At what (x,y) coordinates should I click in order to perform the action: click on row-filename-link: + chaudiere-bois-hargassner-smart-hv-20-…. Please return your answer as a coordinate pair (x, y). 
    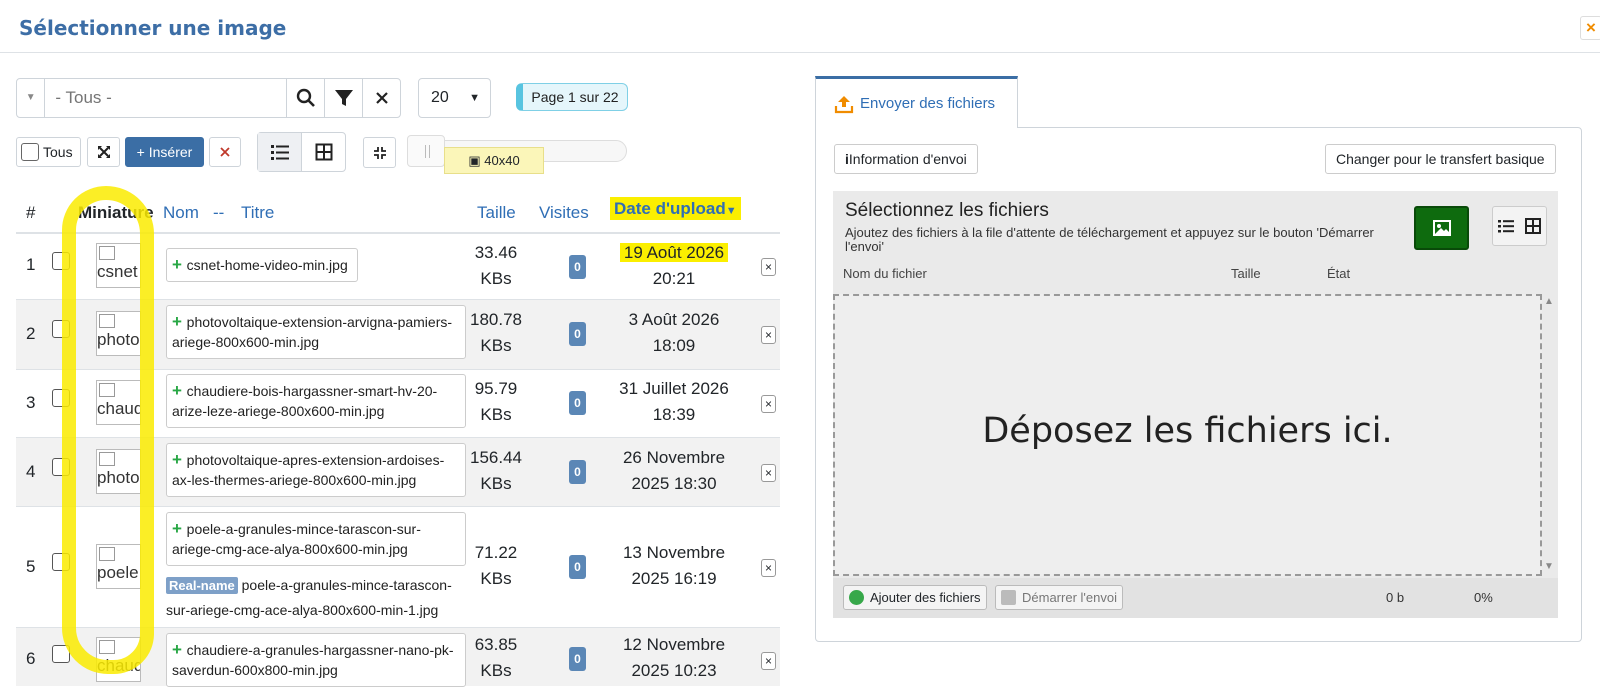
    Looking at the image, I should click on (316, 401).